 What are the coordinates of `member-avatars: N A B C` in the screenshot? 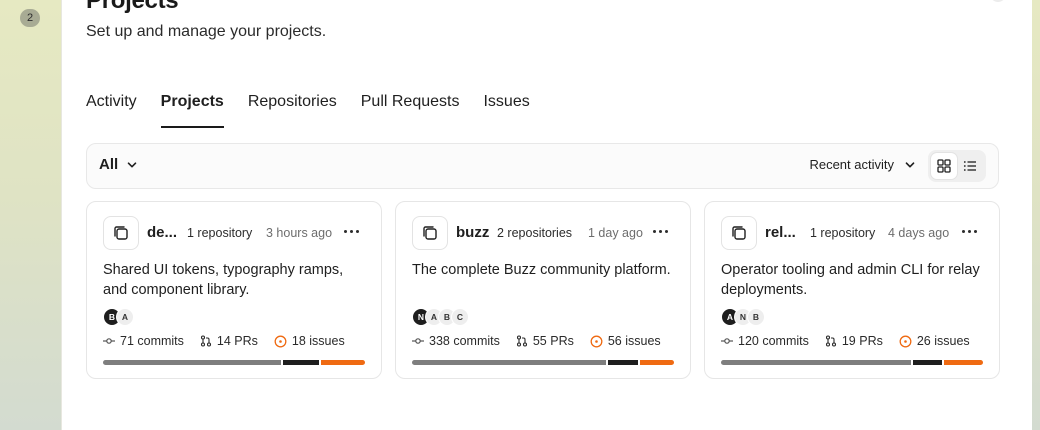 It's located at (440, 317).